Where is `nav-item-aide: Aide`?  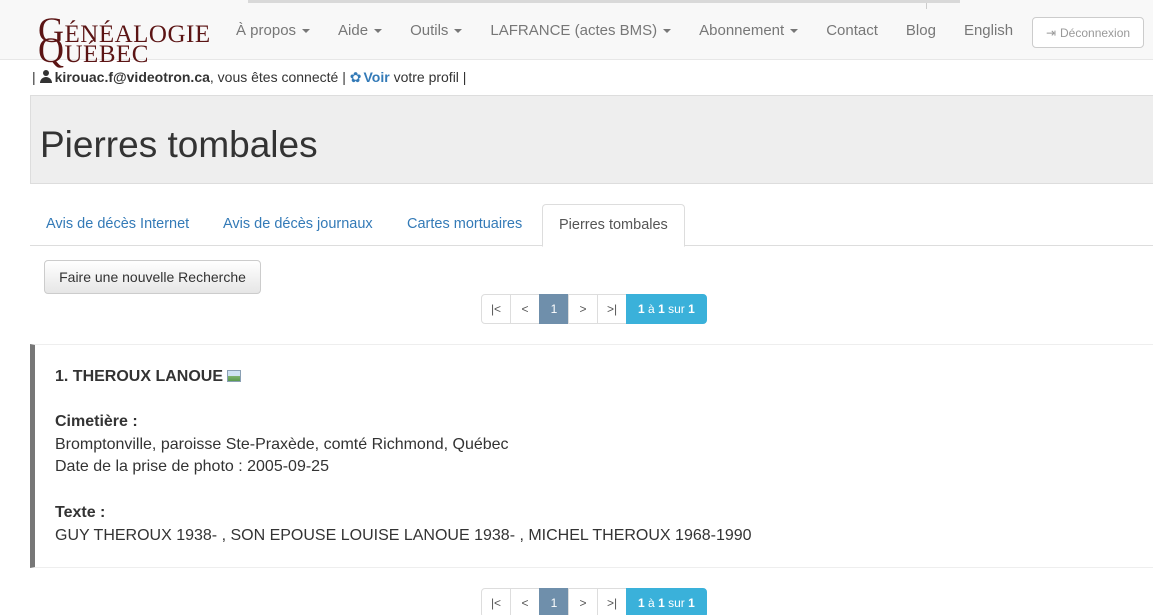
nav-item-aide: Aide is located at coordinates (360, 30).